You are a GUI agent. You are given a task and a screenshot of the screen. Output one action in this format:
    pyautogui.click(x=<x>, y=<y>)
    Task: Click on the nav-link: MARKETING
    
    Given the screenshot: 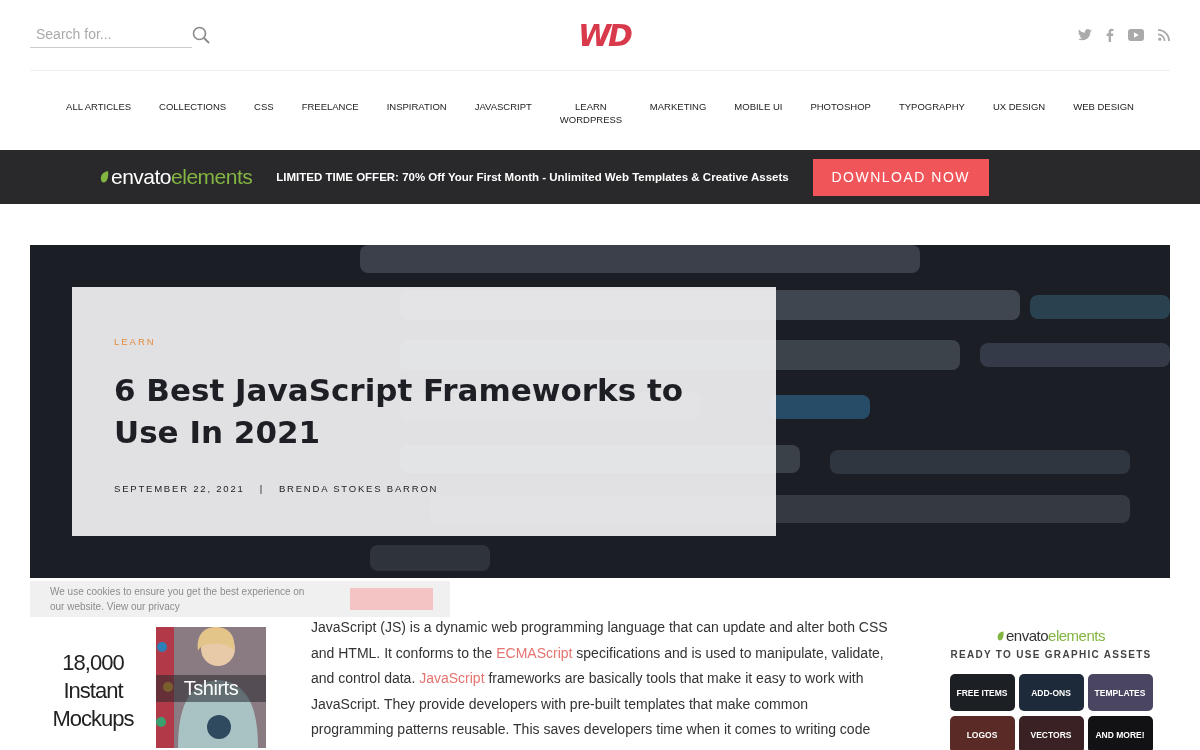 What is the action you would take?
    pyautogui.click(x=678, y=106)
    